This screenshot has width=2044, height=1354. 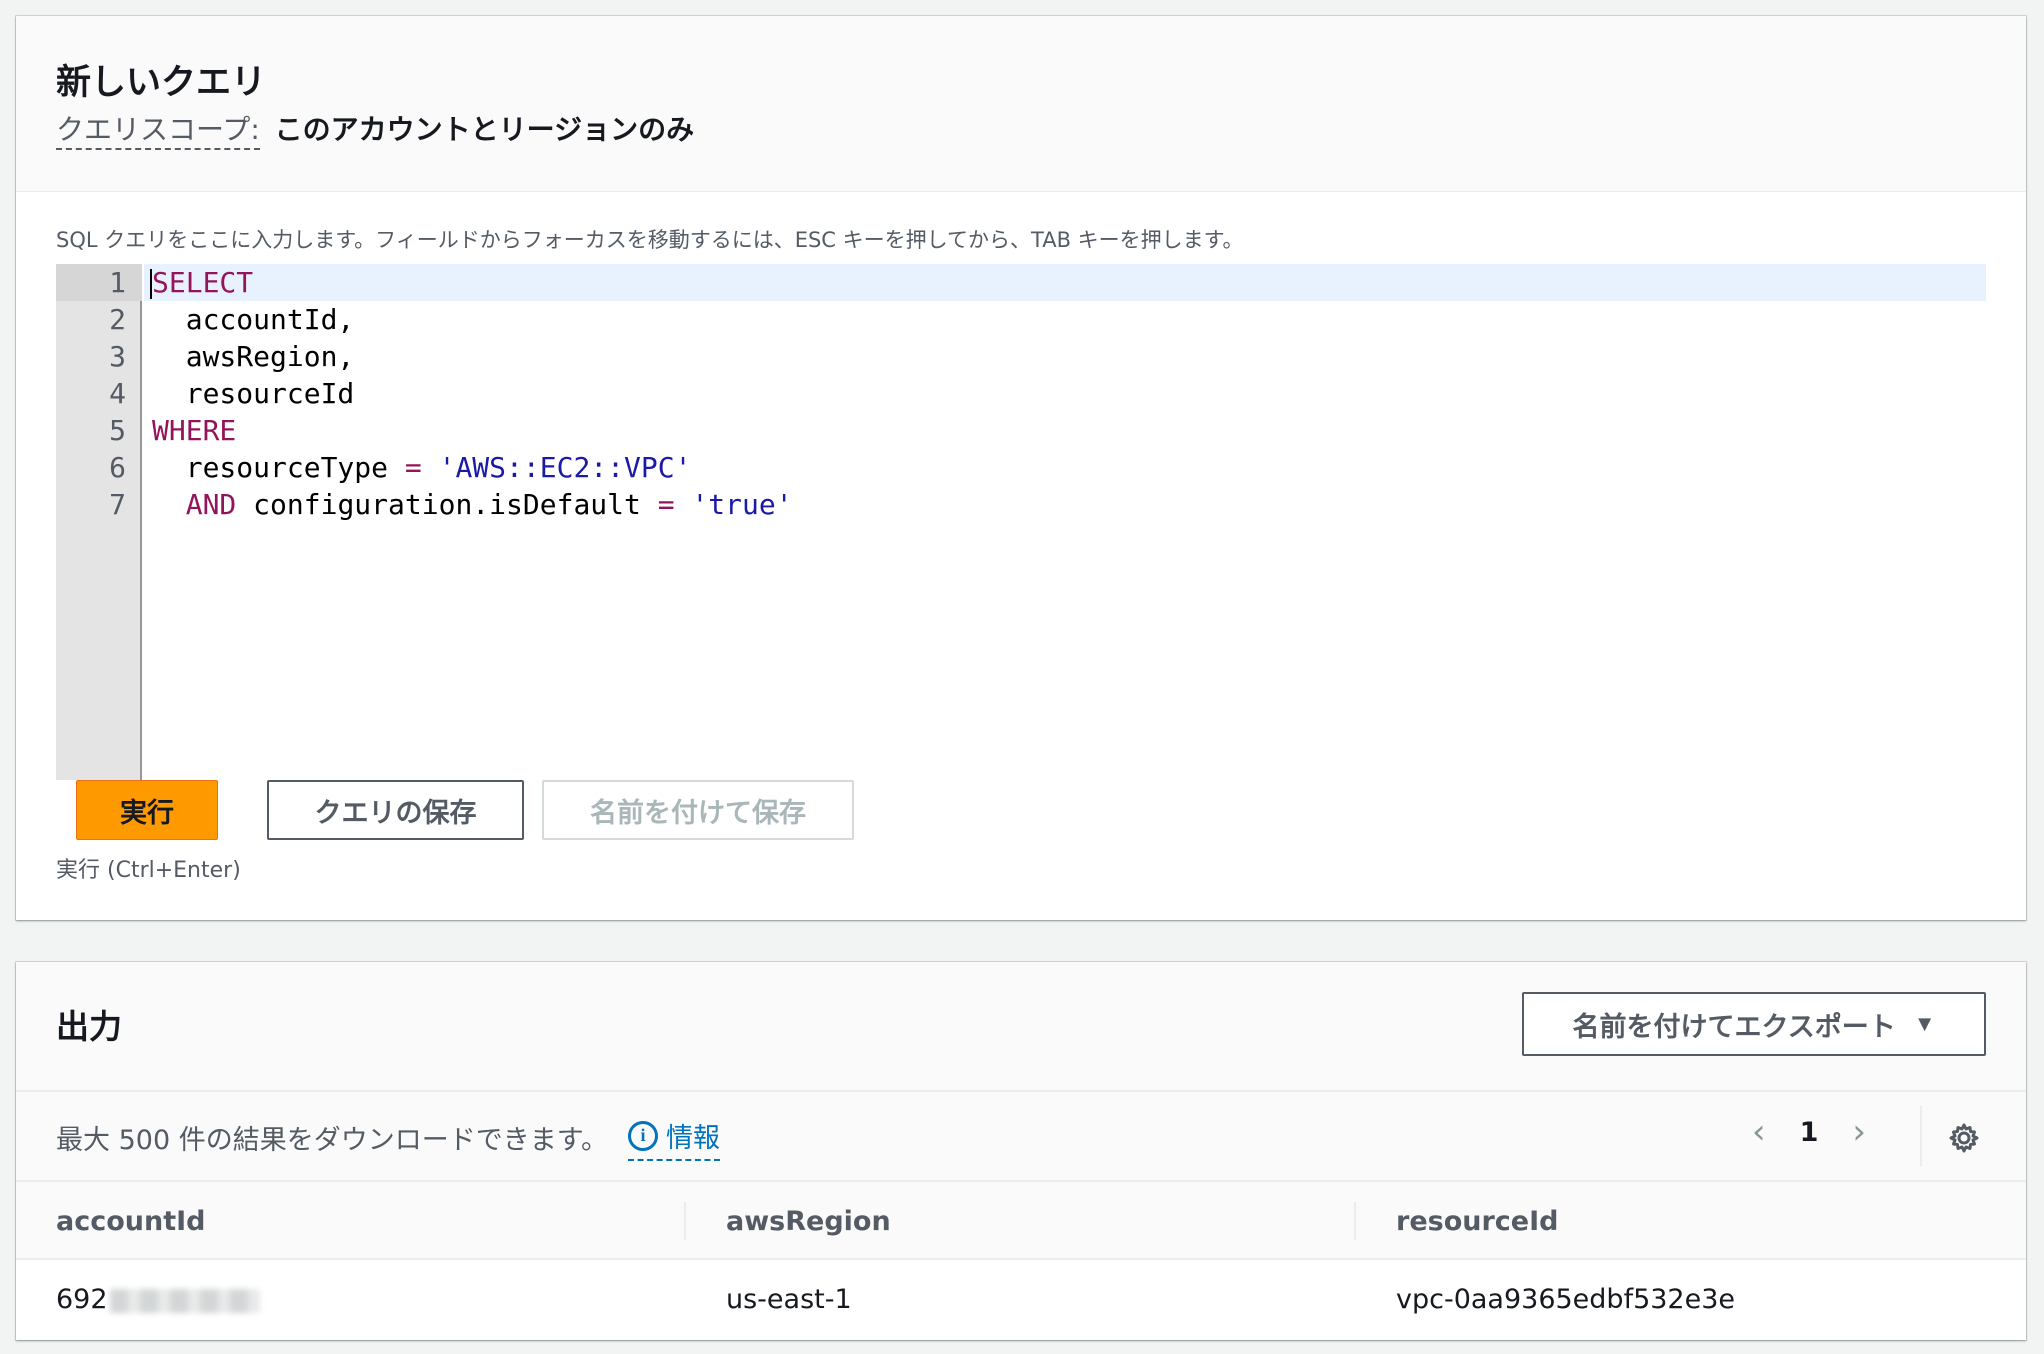 What do you see at coordinates (1021, 1026) in the screenshot?
I see `output-header: 出力 名前を付けてエクスポート ▼` at bounding box center [1021, 1026].